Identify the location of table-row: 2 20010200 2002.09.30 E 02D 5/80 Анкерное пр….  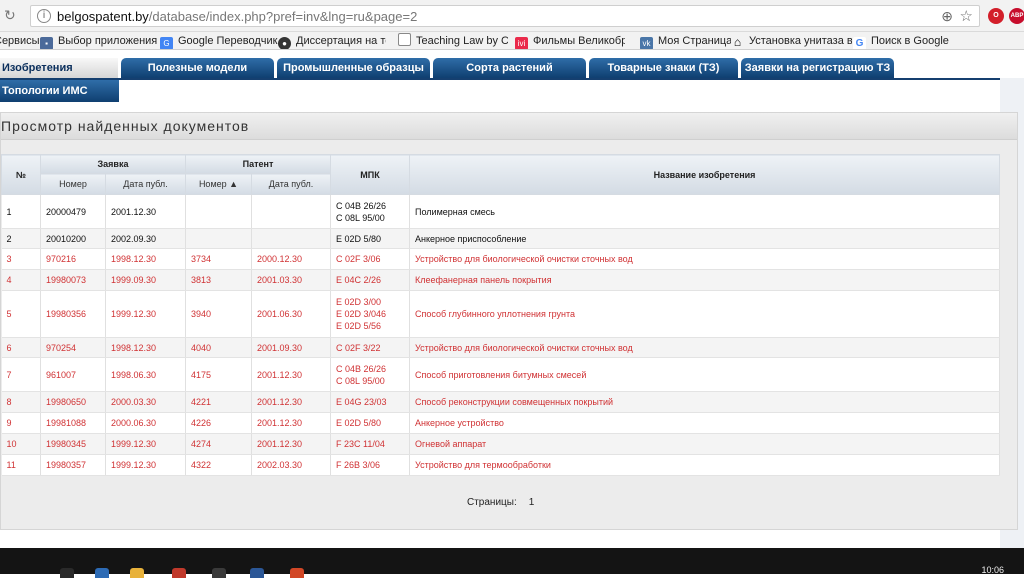
(501, 238).